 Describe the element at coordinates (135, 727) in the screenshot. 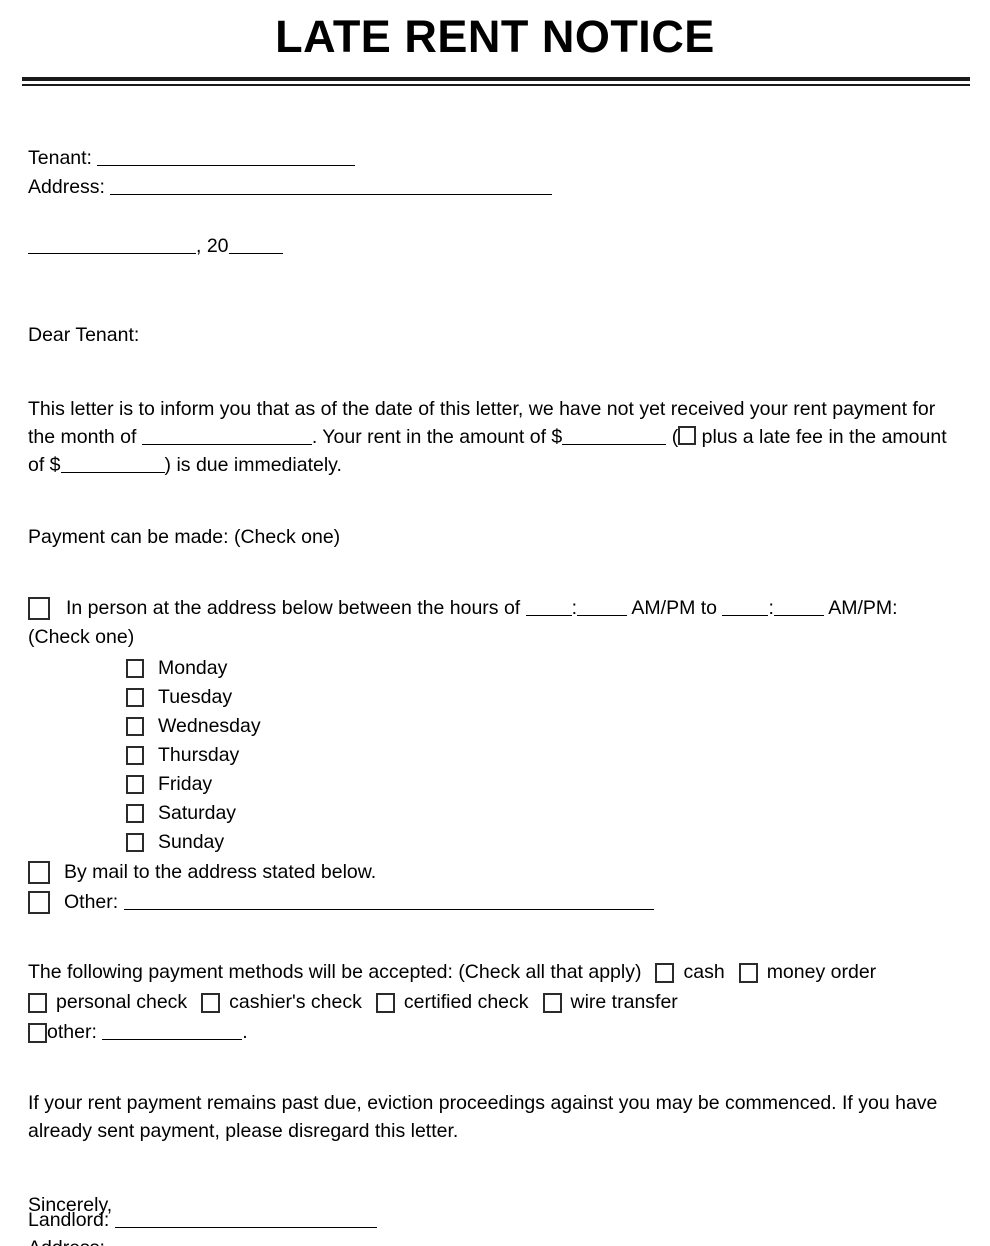

I see `checkbox-wednesday` at that location.